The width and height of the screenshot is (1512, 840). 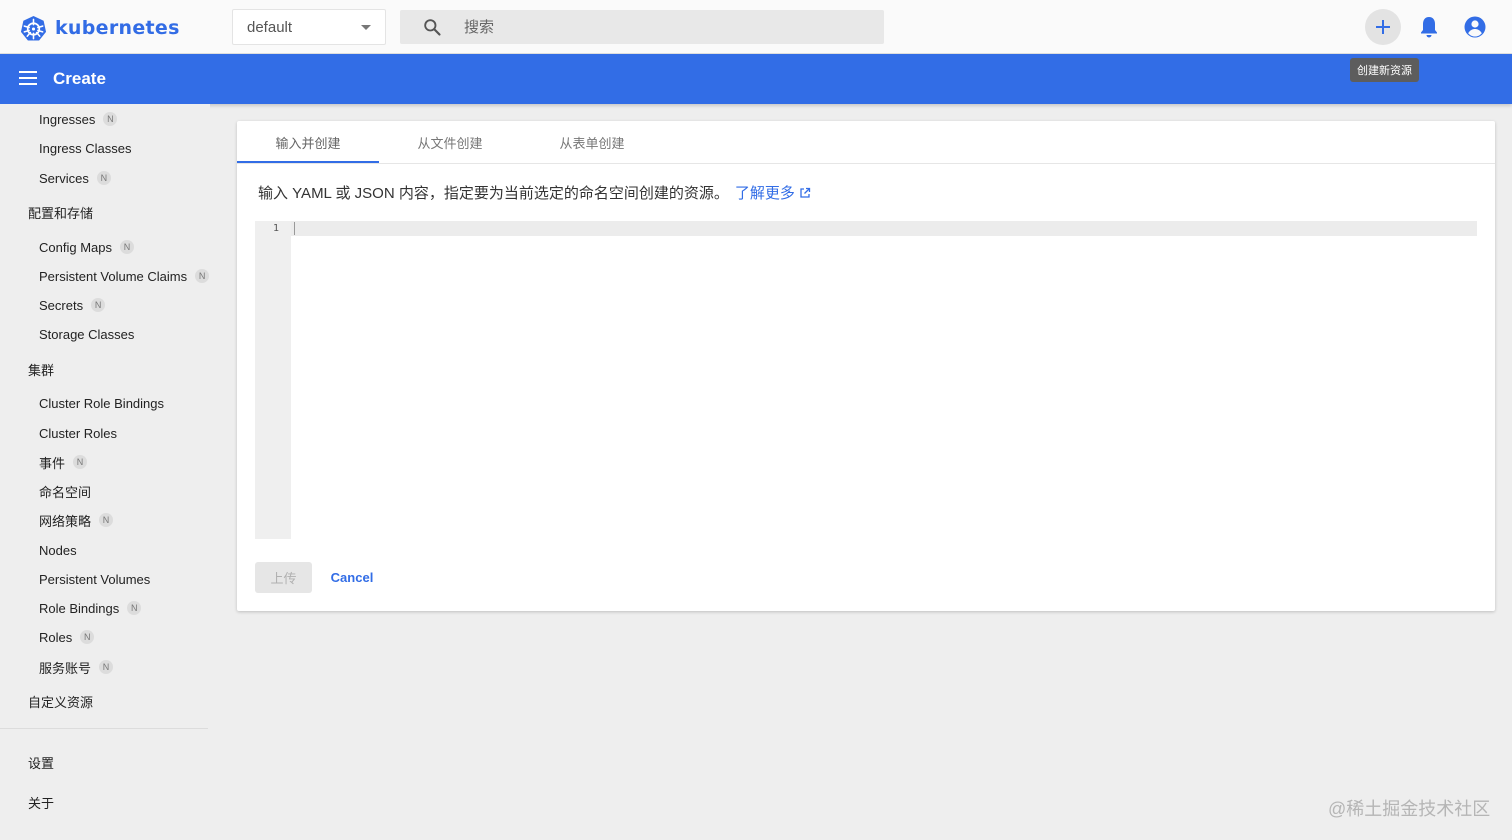 I want to click on learn-more-link: 了解更多, so click(x=773, y=192).